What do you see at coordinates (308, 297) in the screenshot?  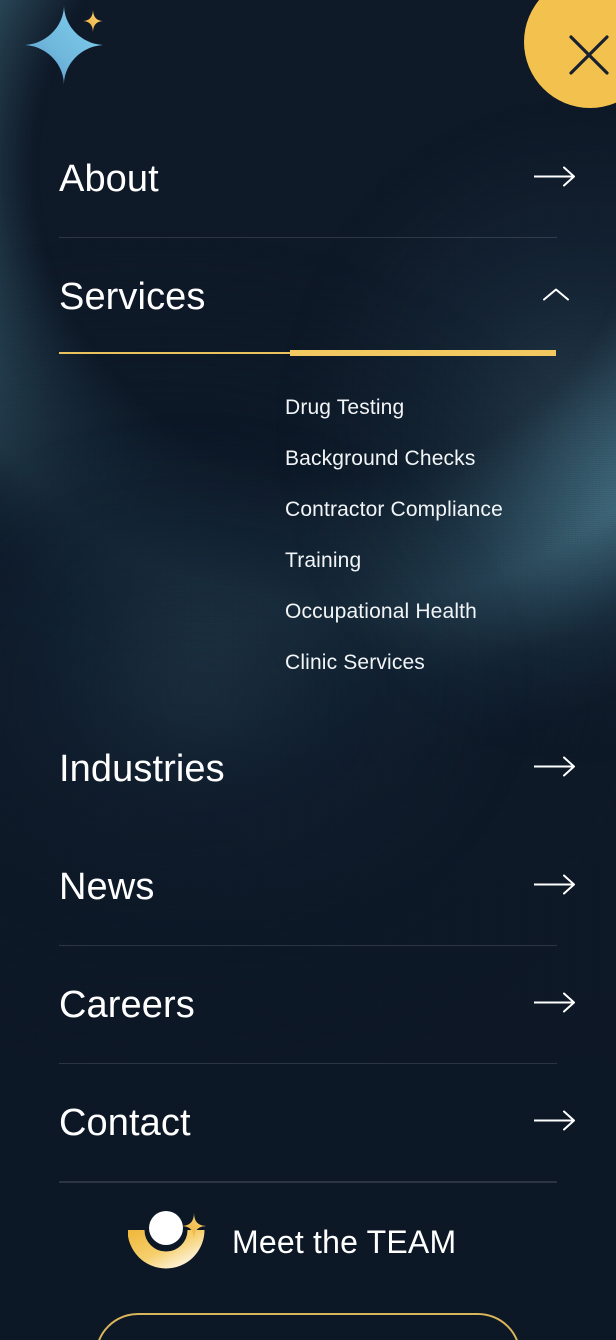 I see `nav-item-services: Services` at bounding box center [308, 297].